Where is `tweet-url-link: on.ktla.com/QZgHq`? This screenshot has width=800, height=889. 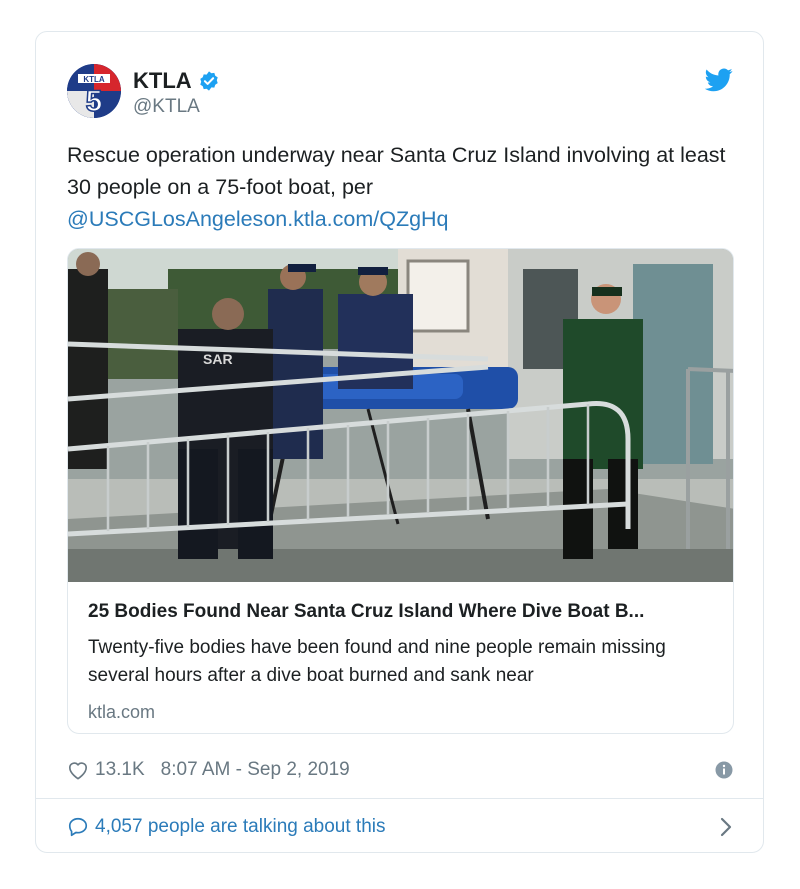 tweet-url-link: on.ktla.com/QZgHq is located at coordinates (355, 219).